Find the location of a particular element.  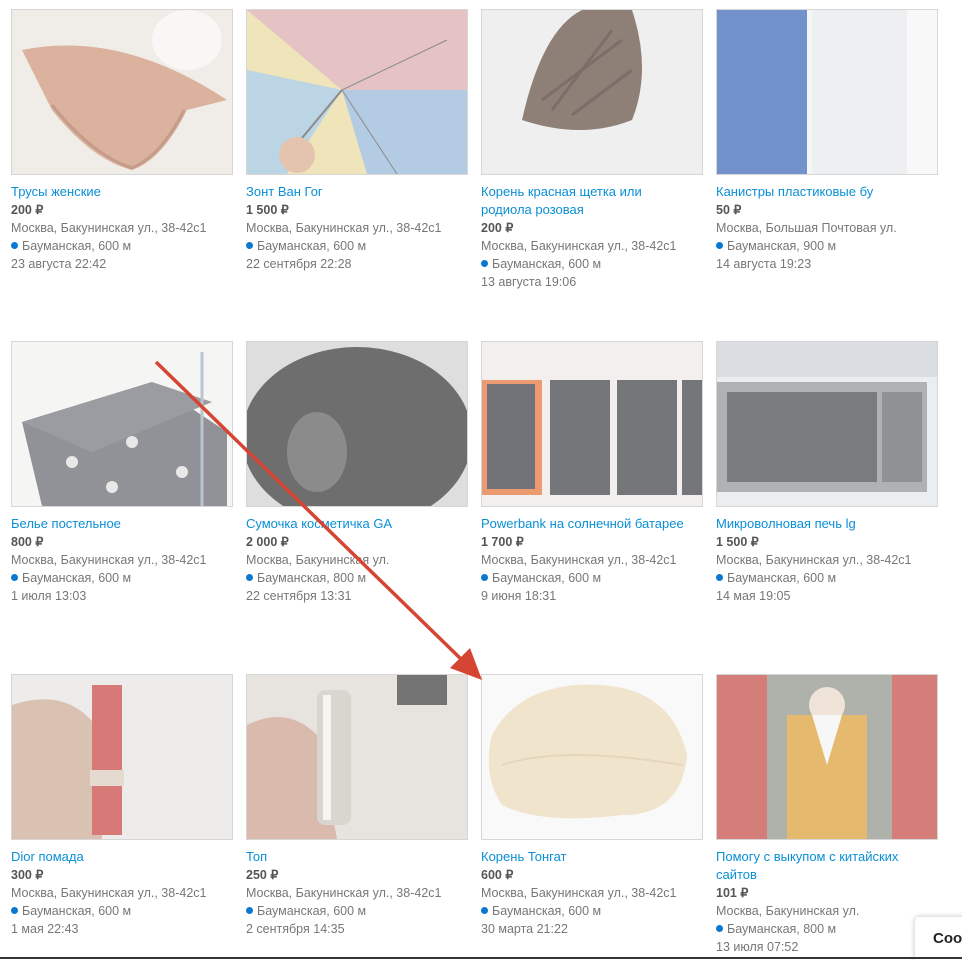

listing-address: Москва, Большая Почтовая ул. is located at coordinates (806, 228).